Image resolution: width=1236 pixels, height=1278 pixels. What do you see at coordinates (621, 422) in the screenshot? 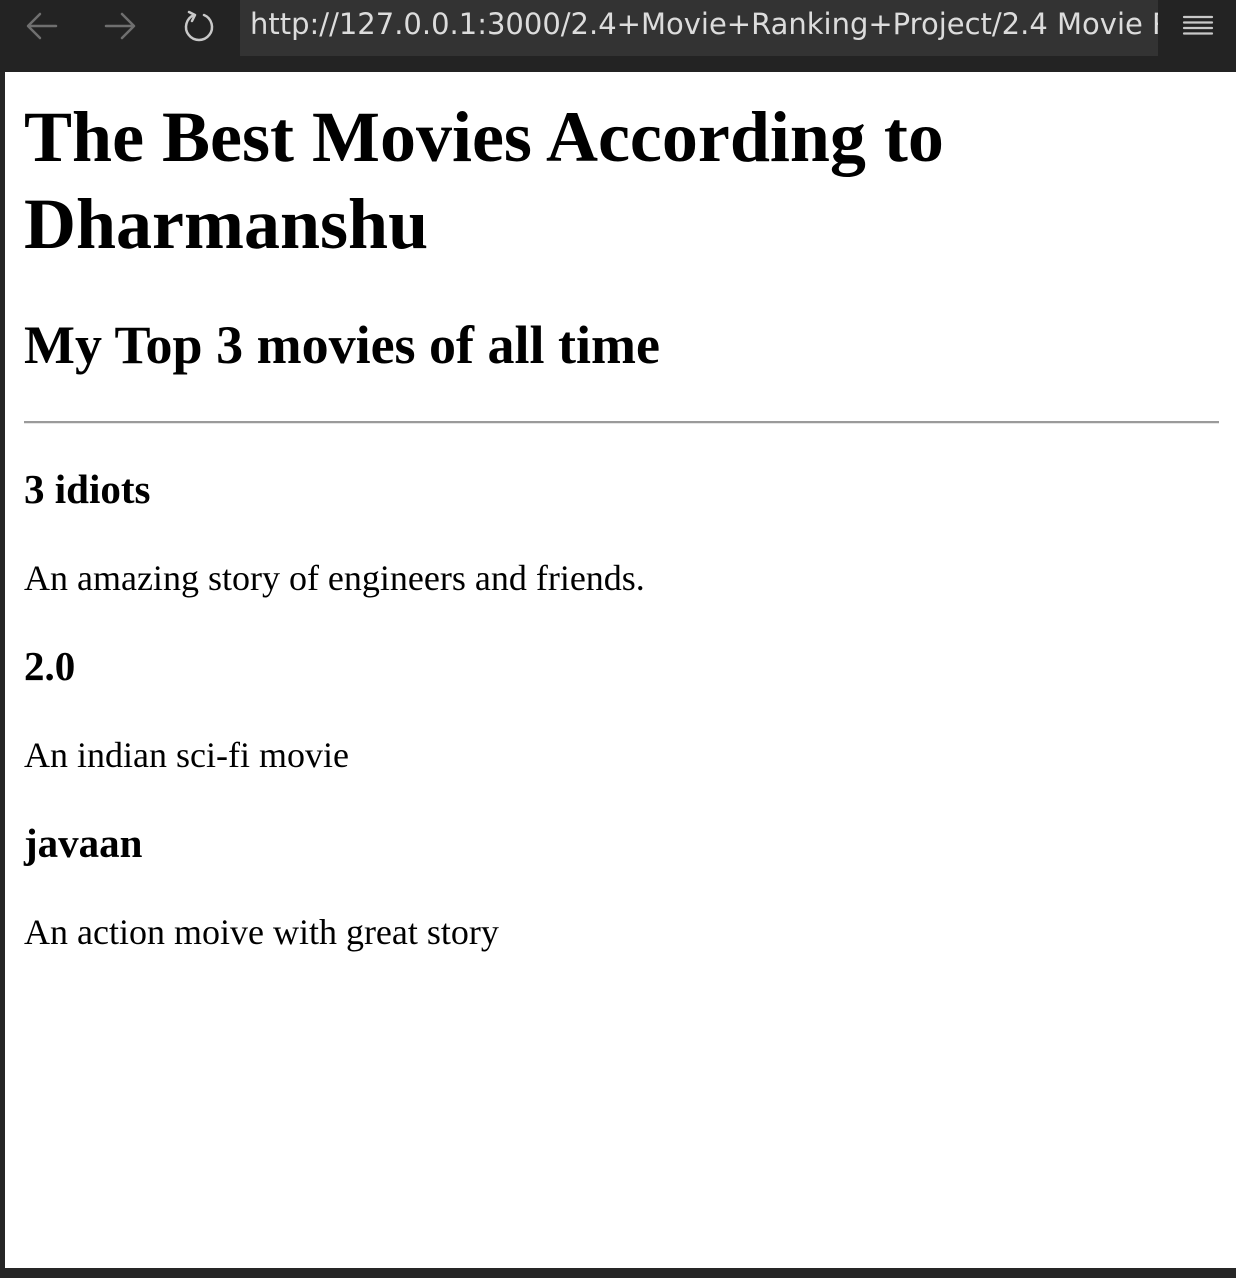
I see `divider` at bounding box center [621, 422].